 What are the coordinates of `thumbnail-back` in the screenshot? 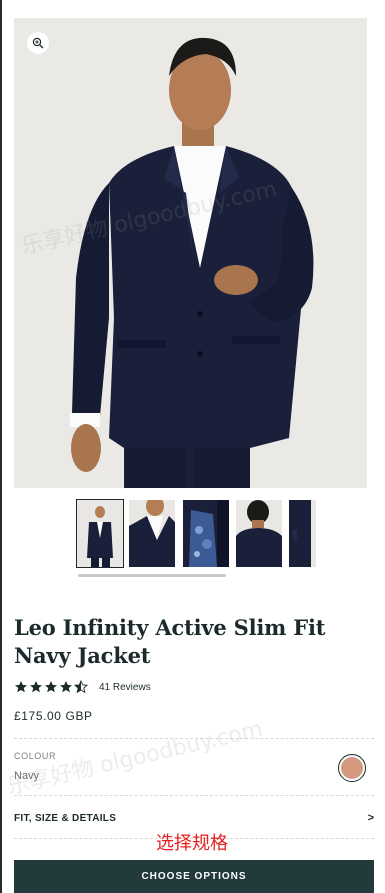 It's located at (259, 533).